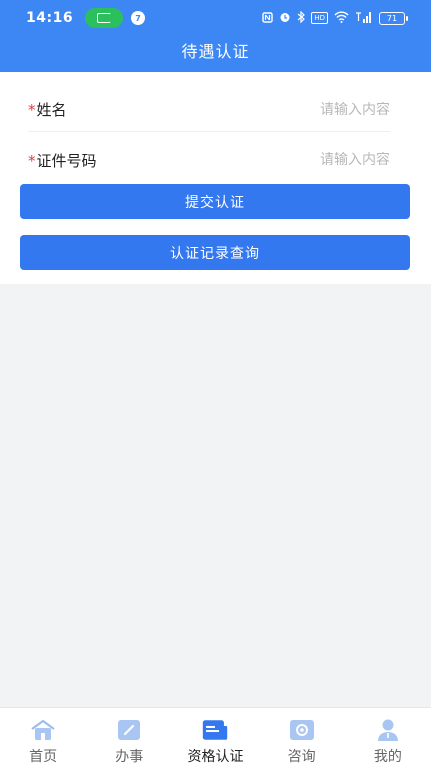  I want to click on status-icons: HD 71, so click(335, 17).